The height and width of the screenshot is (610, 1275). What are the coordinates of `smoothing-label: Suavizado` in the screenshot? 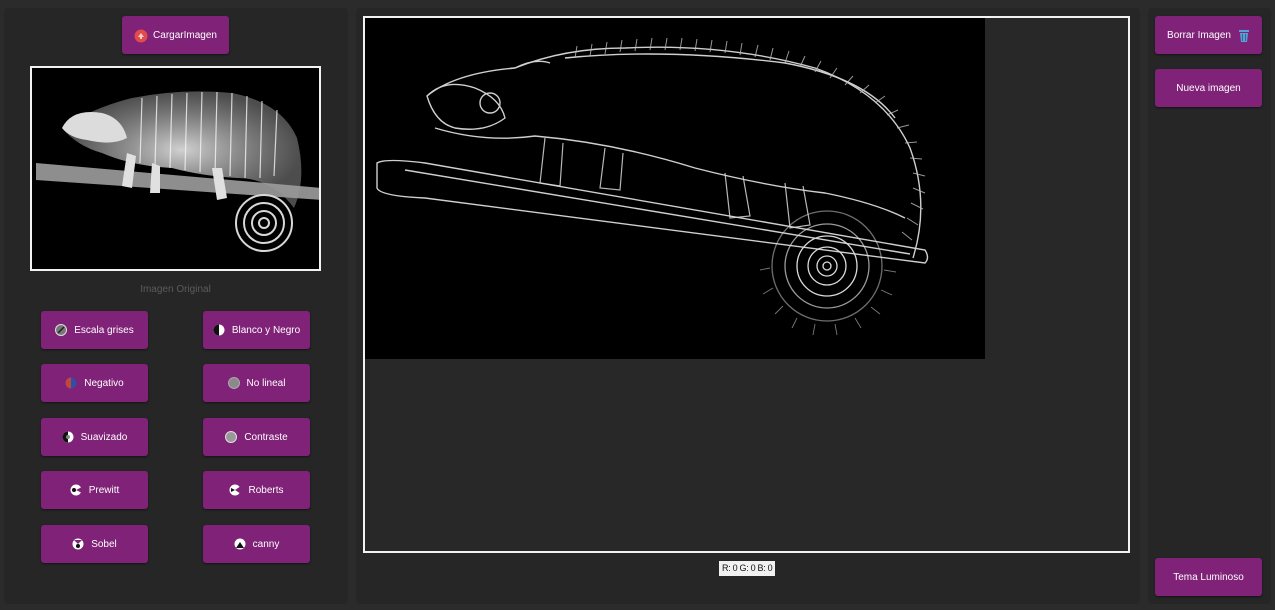 It's located at (104, 437).